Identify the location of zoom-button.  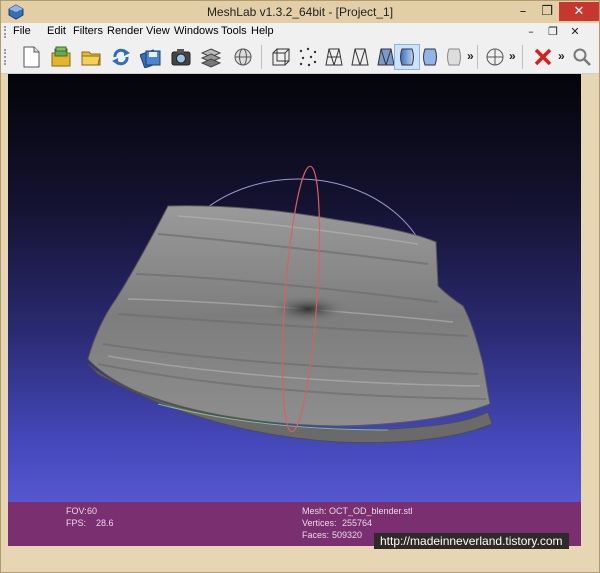
(582, 57).